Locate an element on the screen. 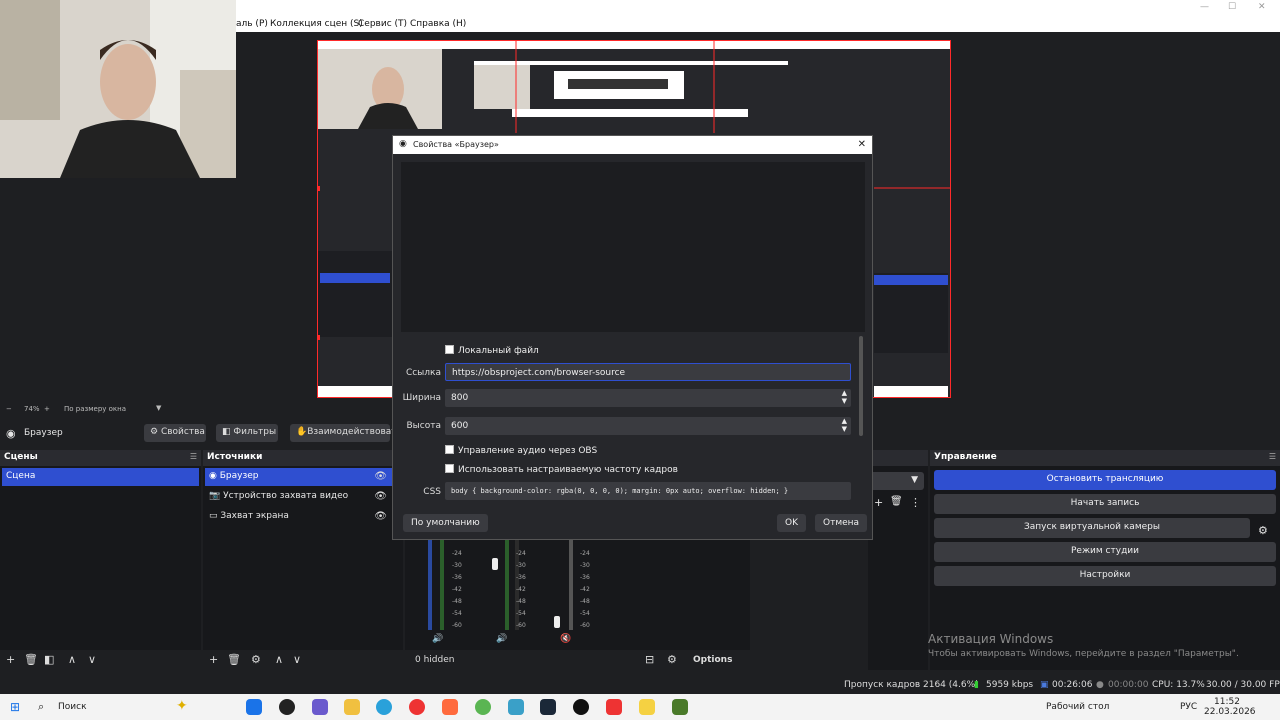  filters-button: ◧ Фильтры is located at coordinates (247, 433).